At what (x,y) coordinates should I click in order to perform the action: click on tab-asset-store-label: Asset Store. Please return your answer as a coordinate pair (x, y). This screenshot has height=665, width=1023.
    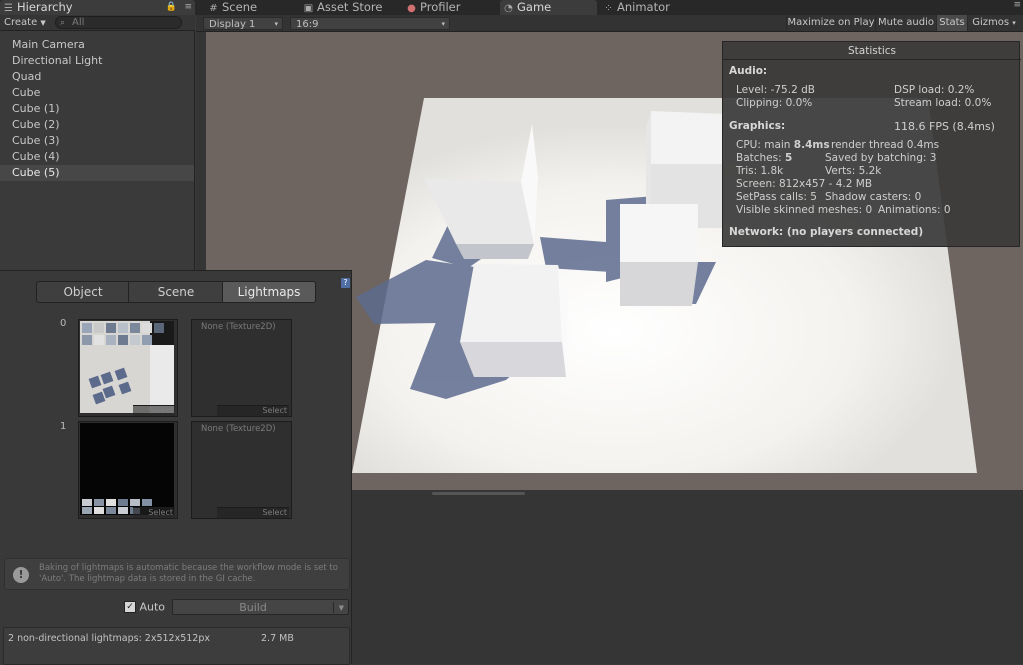
    Looking at the image, I should click on (350, 7).